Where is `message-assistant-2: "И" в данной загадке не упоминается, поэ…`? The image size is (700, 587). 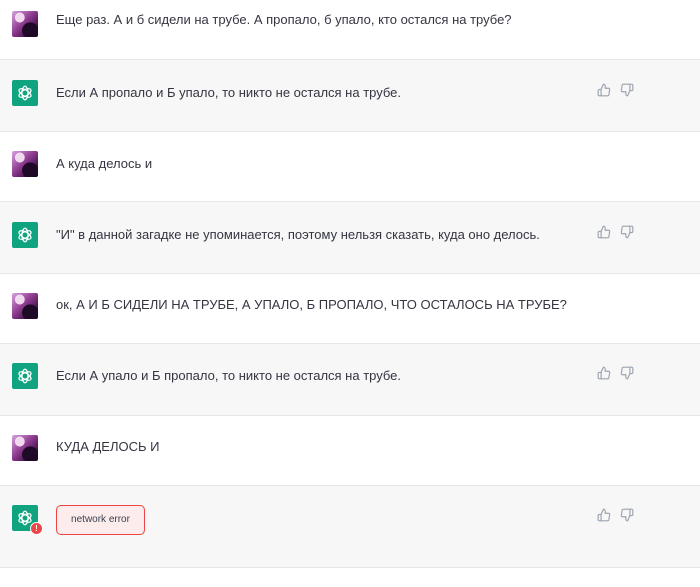 message-assistant-2: "И" в данной загадке не упоминается, поэ… is located at coordinates (350, 238).